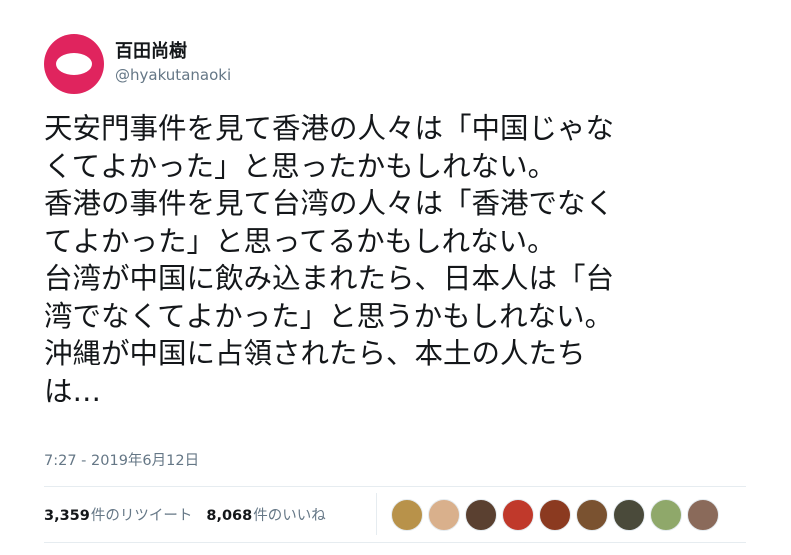 This screenshot has height=555, width=791. I want to click on stats-separator, so click(376, 514).